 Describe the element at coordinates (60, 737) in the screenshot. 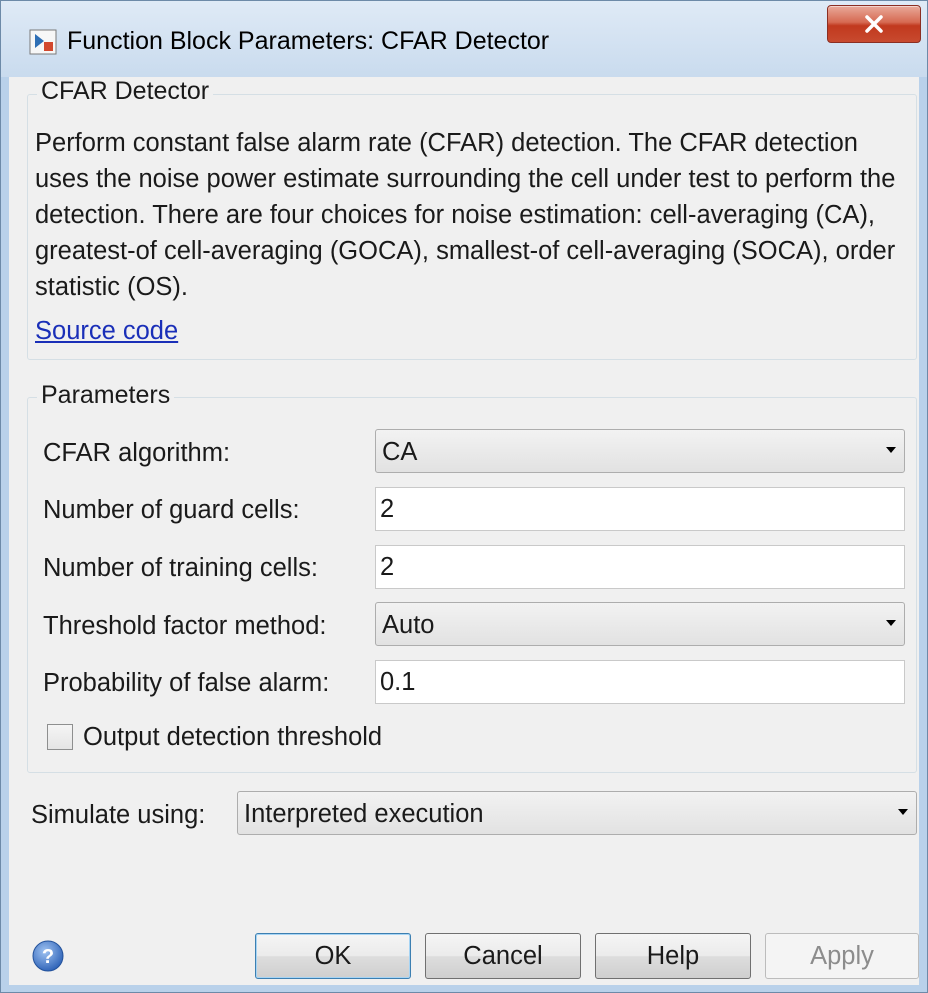

I see `output-threshold-checkbox` at that location.